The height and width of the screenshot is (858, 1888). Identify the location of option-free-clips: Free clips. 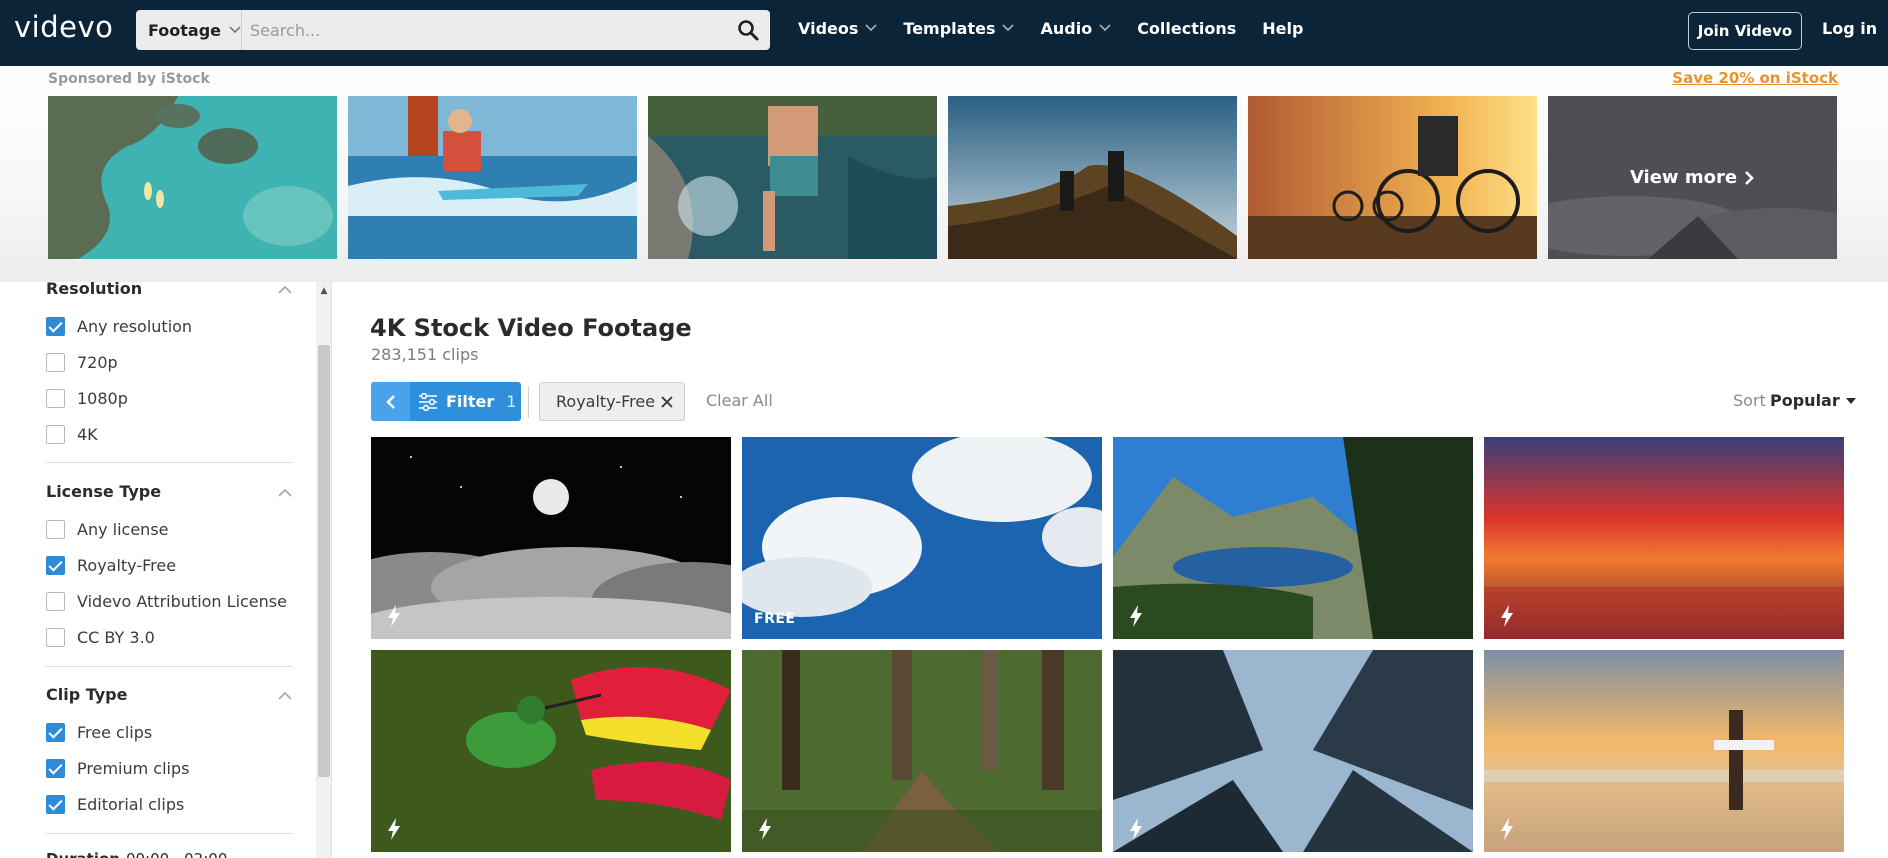
(99, 732).